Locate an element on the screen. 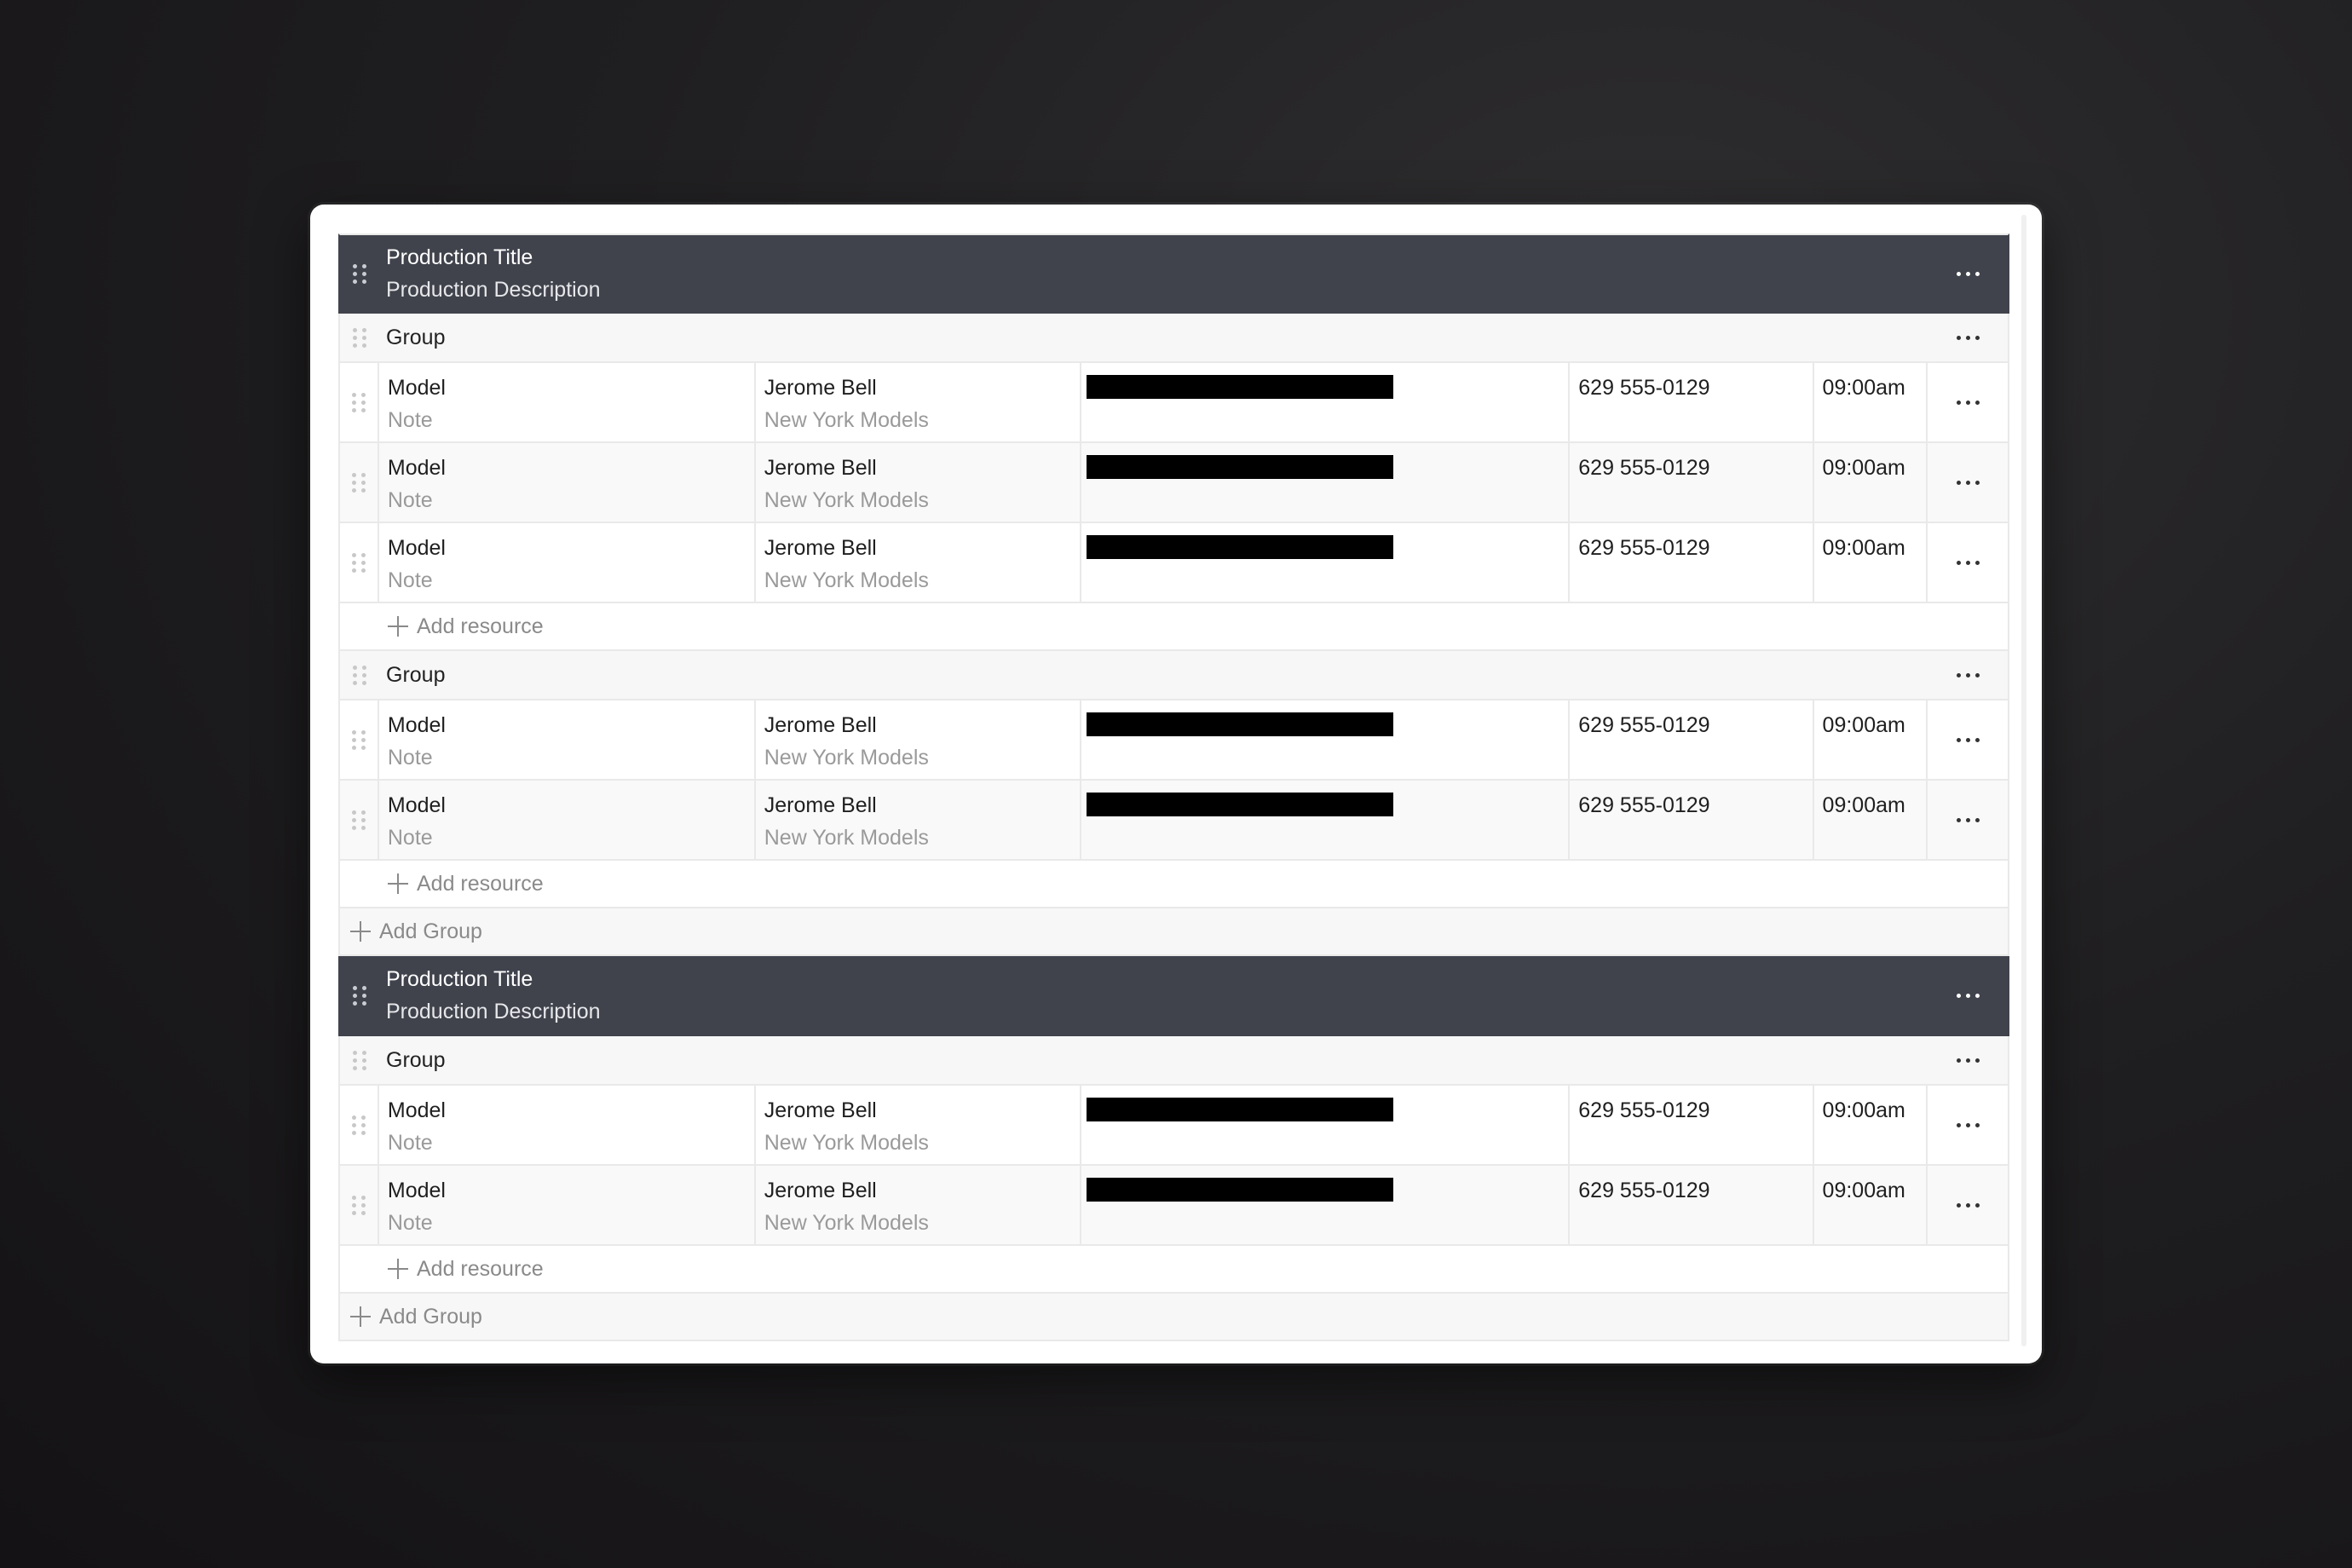 This screenshot has width=2352, height=1568. person-name: Jerome Bell is located at coordinates (820, 805).